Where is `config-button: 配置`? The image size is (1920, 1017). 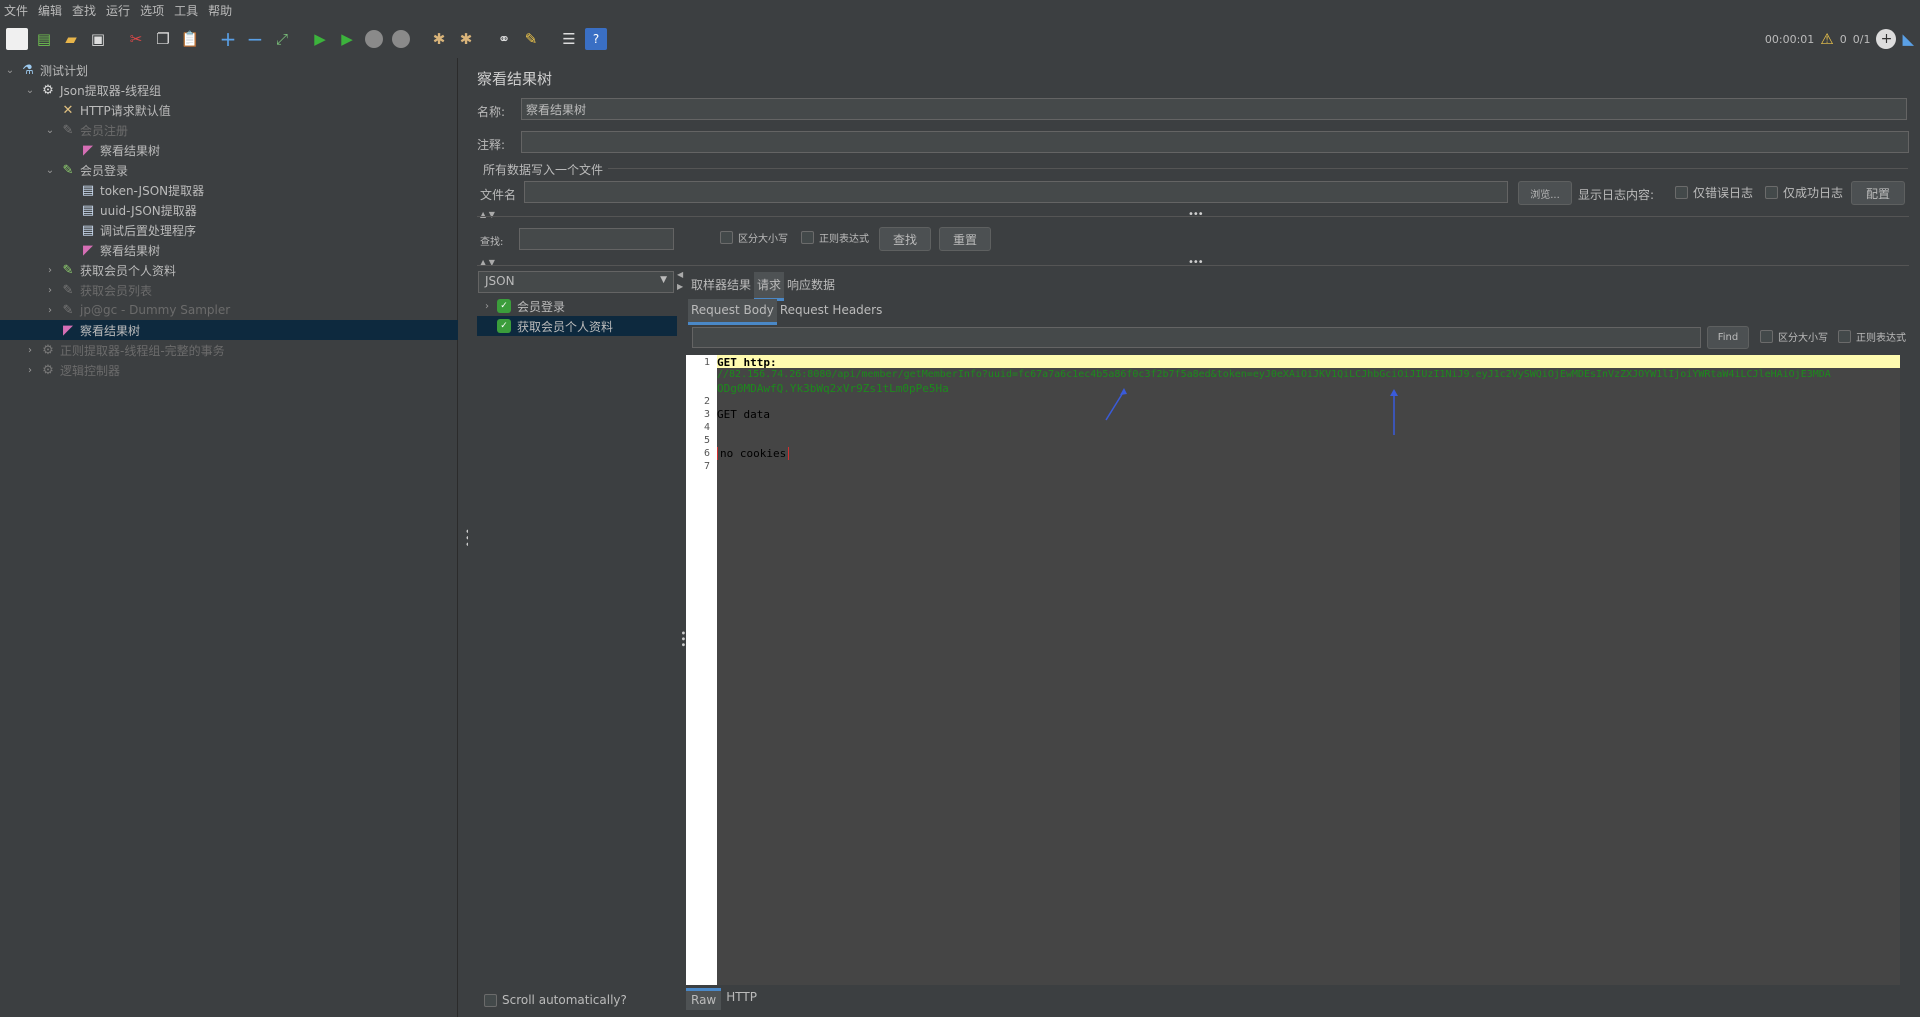
config-button: 配置 is located at coordinates (1878, 193).